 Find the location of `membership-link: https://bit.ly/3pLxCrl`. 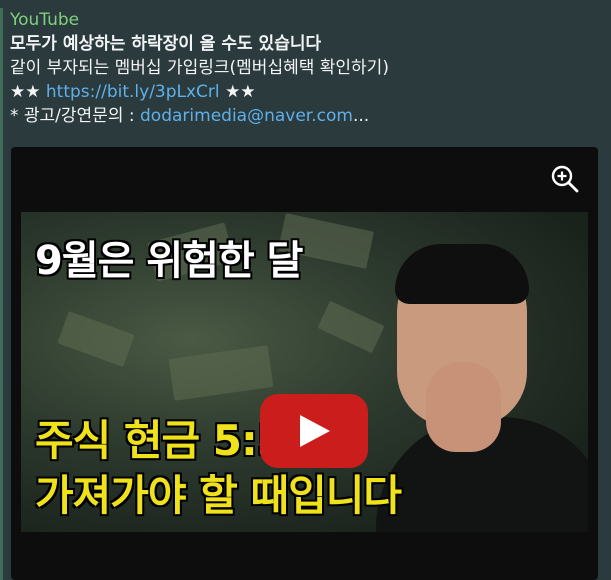

membership-link: https://bit.ly/3pLxCrl is located at coordinates (133, 92).